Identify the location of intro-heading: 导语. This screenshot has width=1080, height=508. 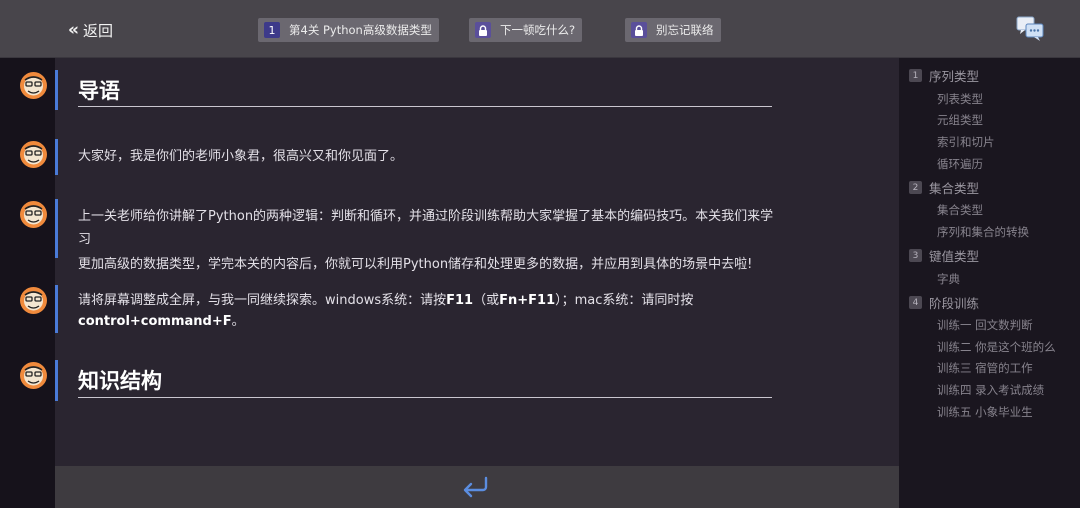
(99, 91).